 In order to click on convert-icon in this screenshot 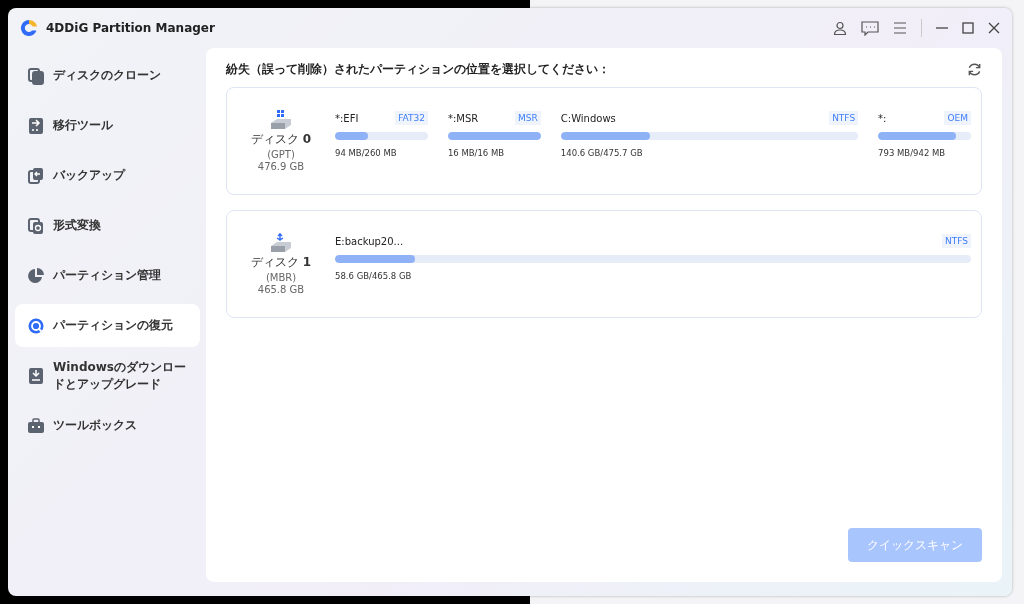, I will do `click(36, 225)`.